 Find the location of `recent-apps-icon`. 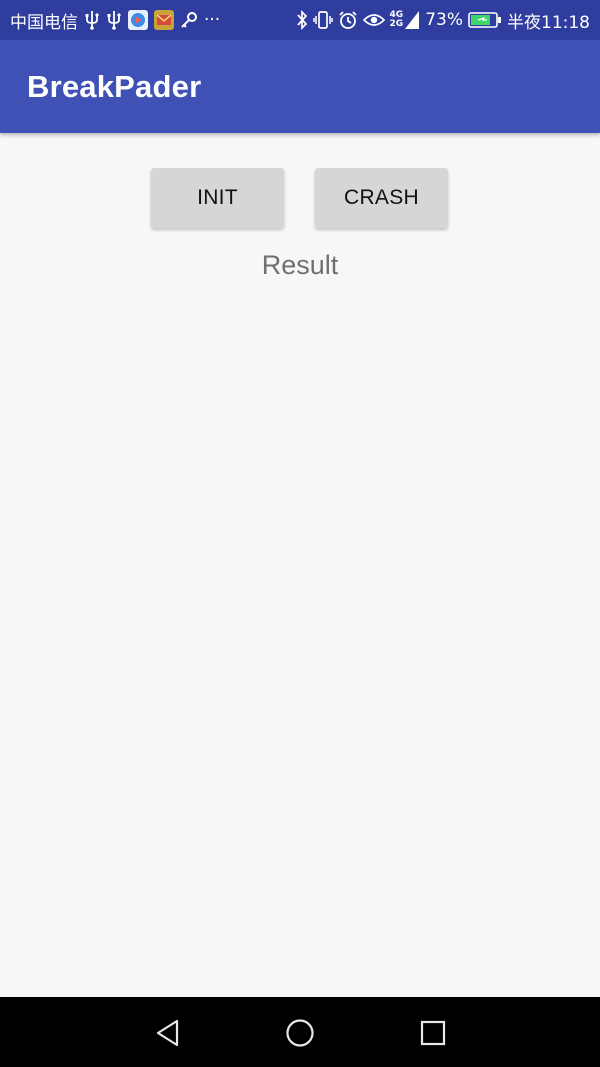

recent-apps-icon is located at coordinates (433, 1033).